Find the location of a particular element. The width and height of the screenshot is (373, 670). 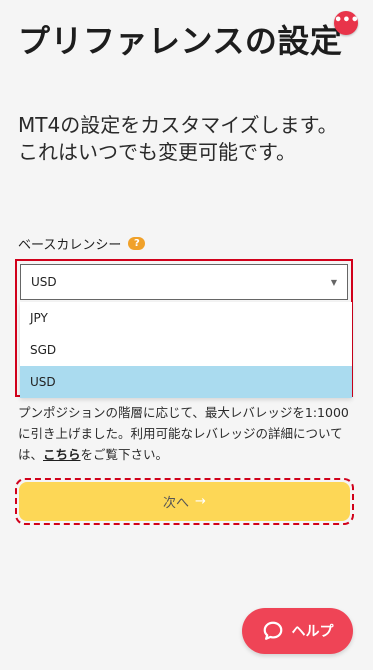

scrollbar is located at coordinates (370, 335).